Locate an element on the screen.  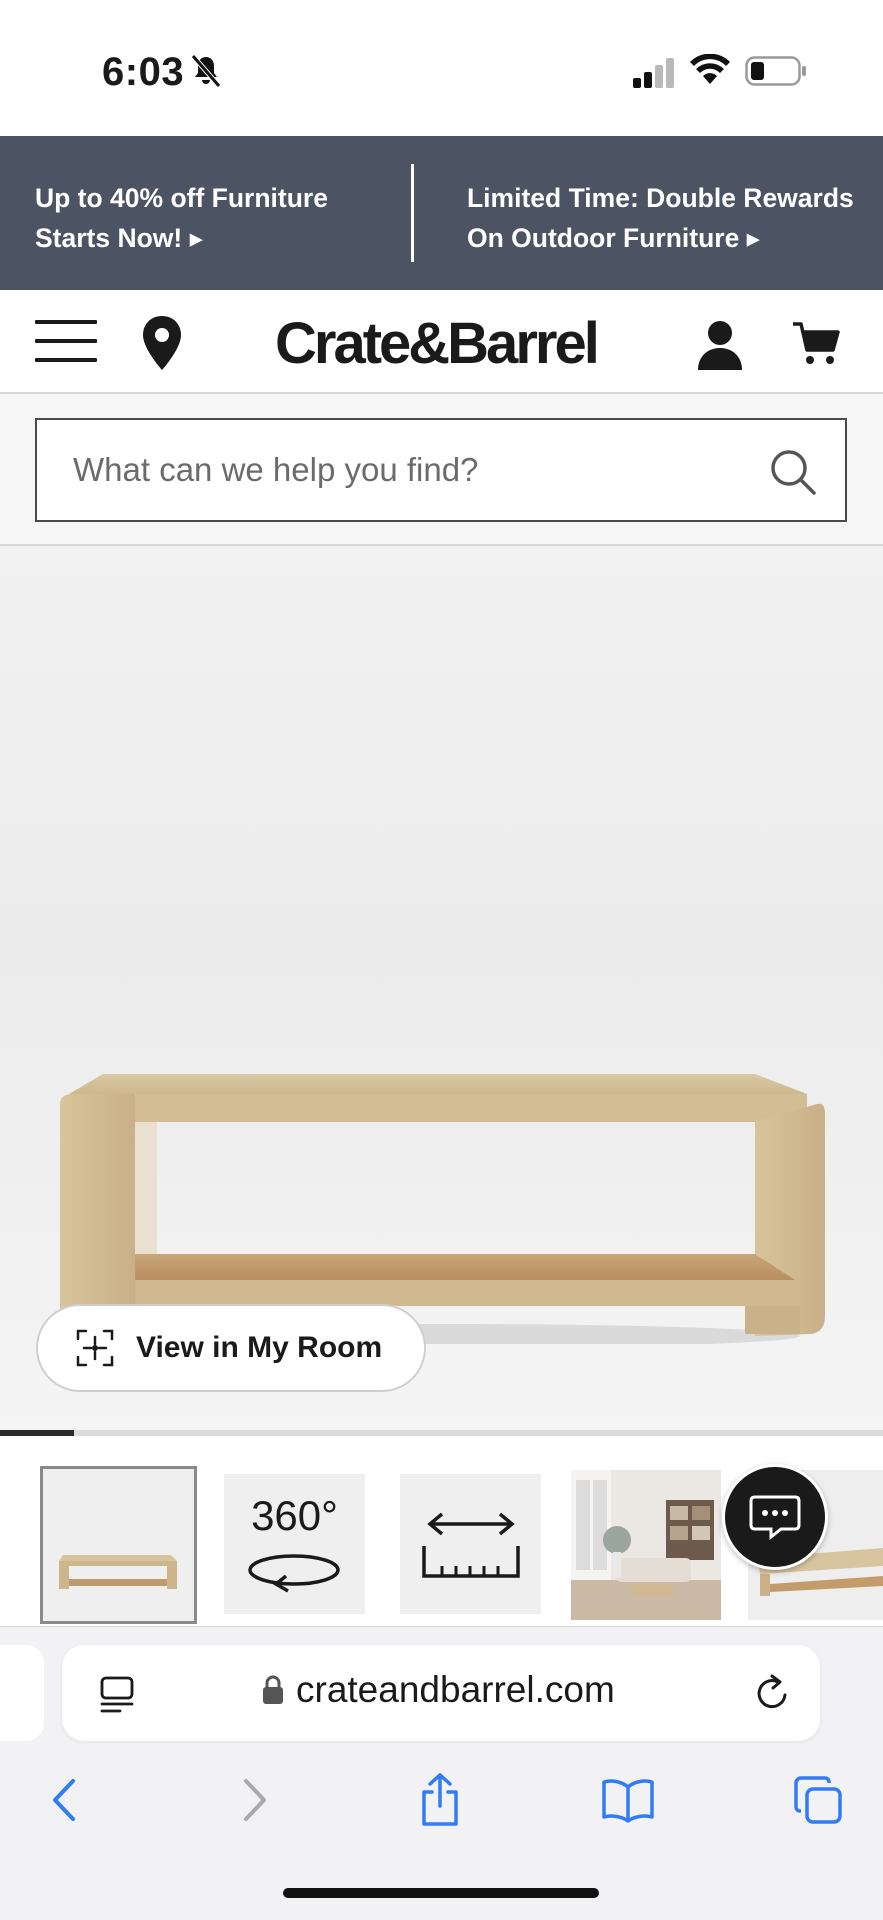
bookmarks-button is located at coordinates (628, 1800).